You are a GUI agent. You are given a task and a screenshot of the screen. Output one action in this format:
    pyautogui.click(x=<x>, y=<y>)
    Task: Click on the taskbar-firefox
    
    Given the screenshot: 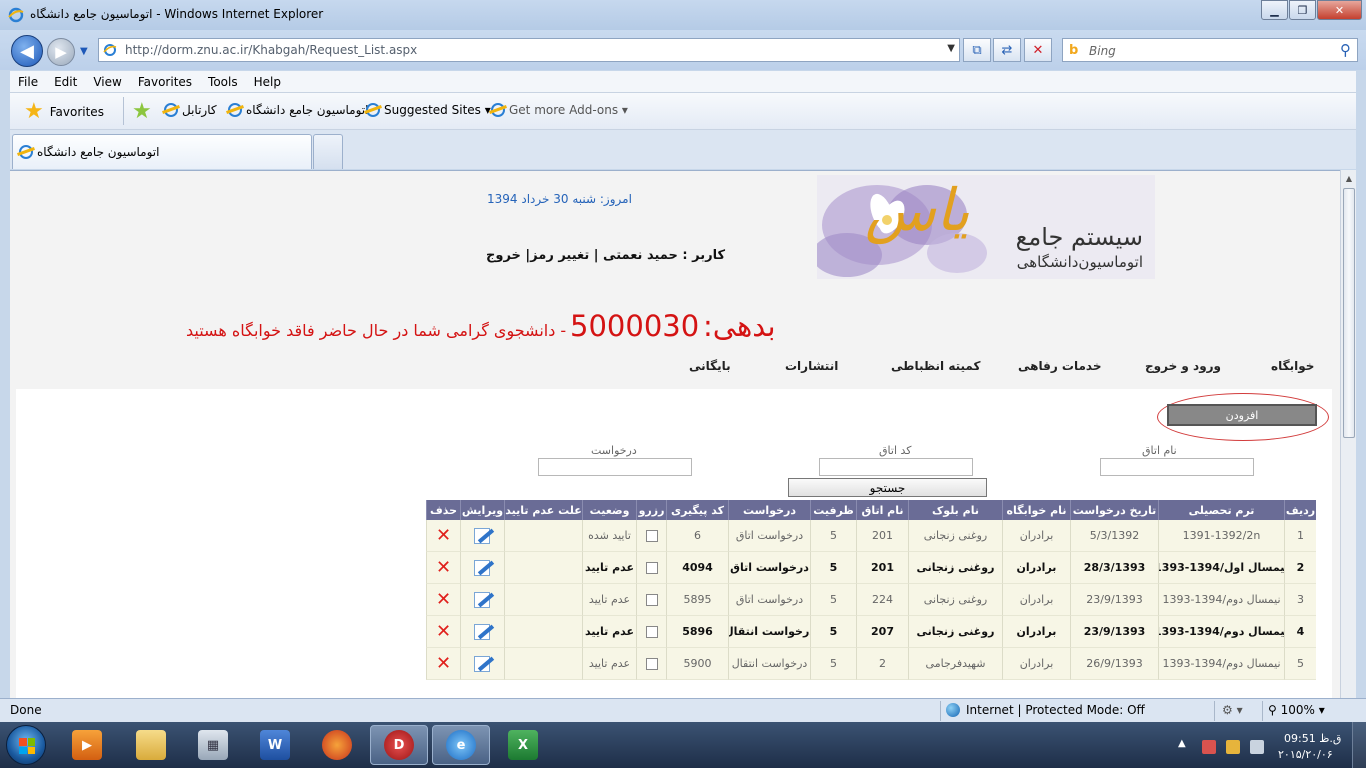 What is the action you would take?
    pyautogui.click(x=337, y=745)
    